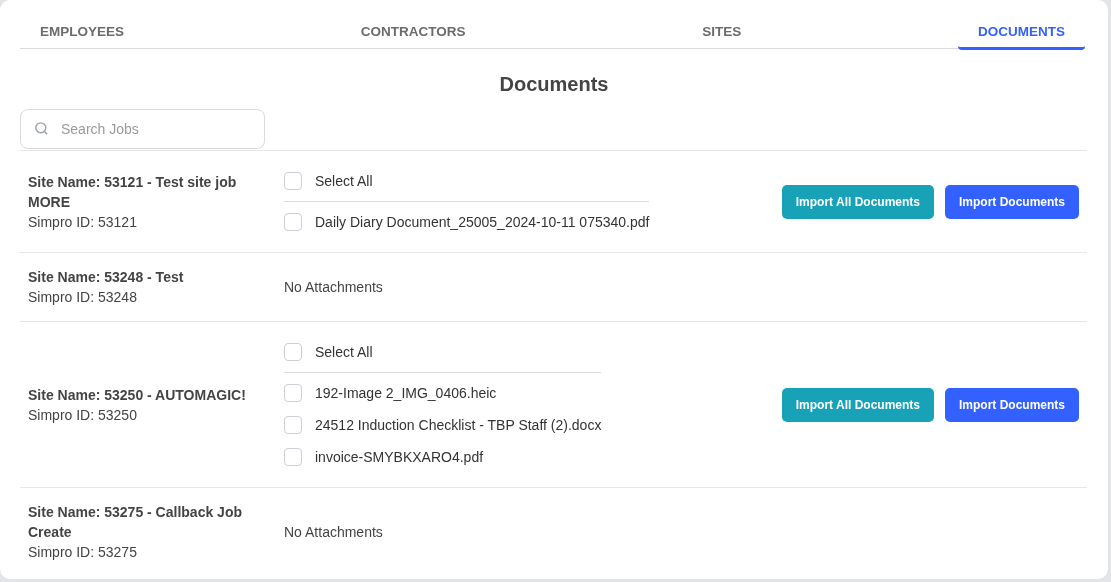  I want to click on checkbox-label: Daily Diary Document_25005_2024-10-11 075340.pdf, so click(482, 222).